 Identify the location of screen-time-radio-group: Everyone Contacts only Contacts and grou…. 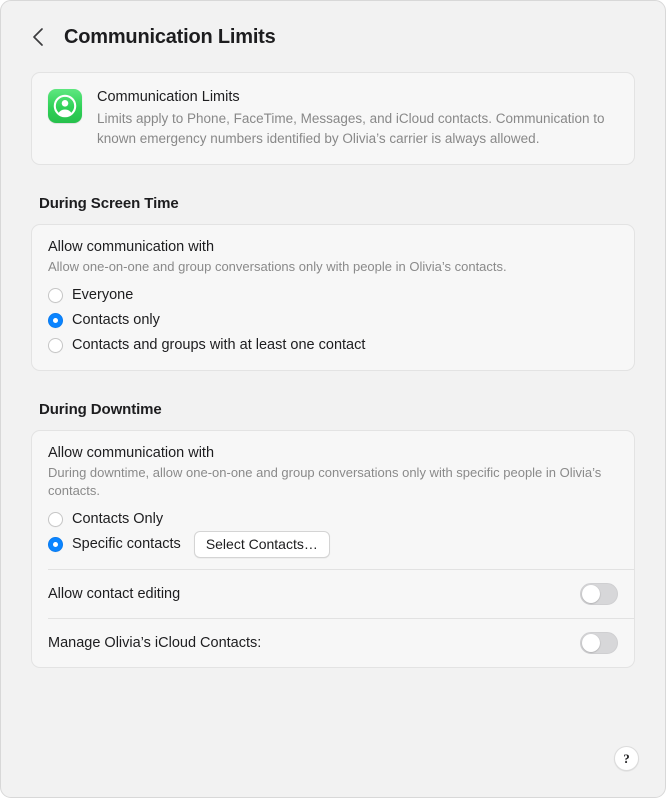
(333, 320).